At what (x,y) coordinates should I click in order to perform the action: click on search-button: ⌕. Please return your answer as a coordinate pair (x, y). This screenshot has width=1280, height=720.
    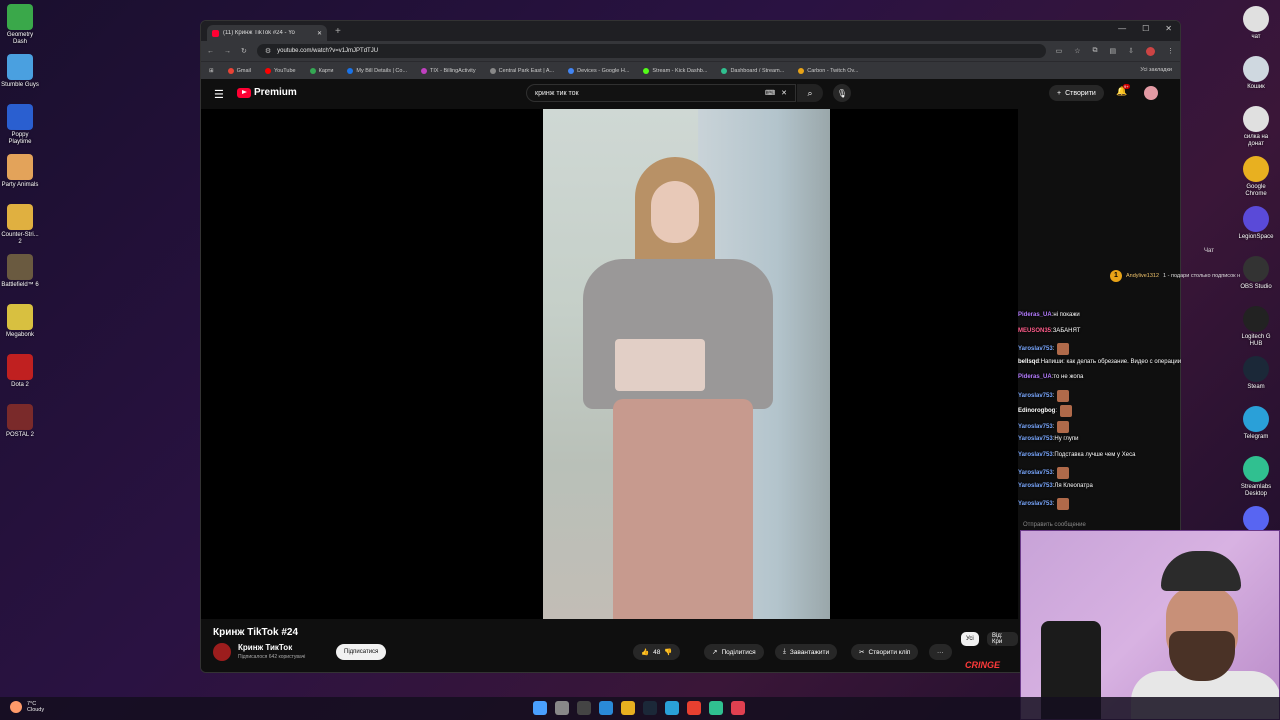
    Looking at the image, I should click on (810, 93).